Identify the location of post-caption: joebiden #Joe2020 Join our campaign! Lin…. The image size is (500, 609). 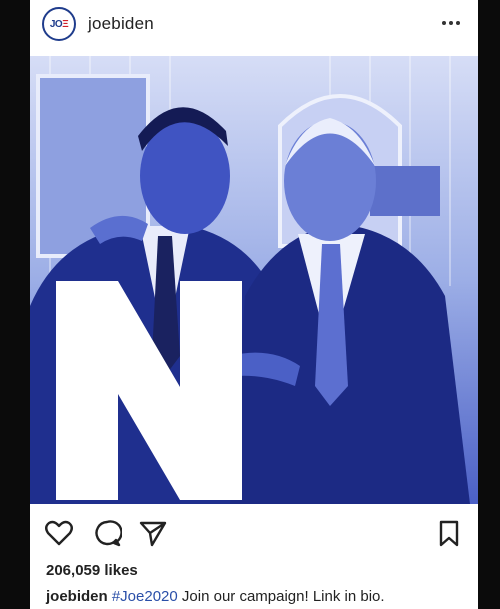
(215, 596).